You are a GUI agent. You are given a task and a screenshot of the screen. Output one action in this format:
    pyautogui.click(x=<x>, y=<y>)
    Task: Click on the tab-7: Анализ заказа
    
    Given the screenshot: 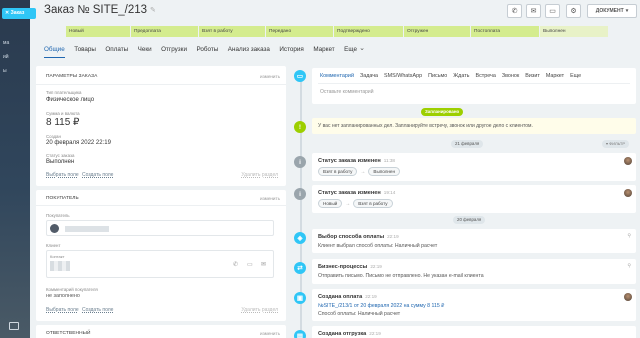 What is the action you would take?
    pyautogui.click(x=249, y=52)
    